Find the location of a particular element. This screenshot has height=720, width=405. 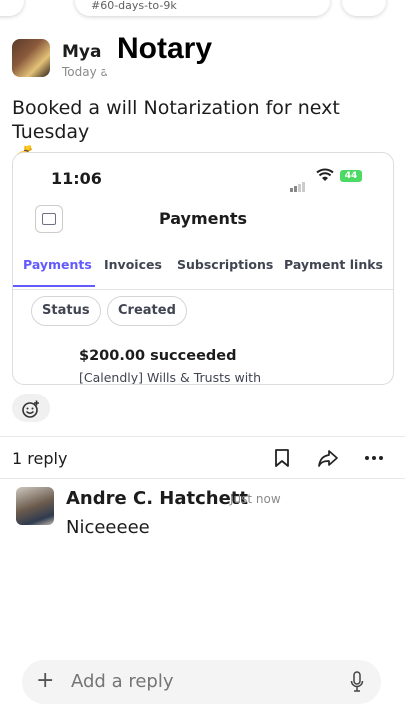

bookmark-button is located at coordinates (282, 460).